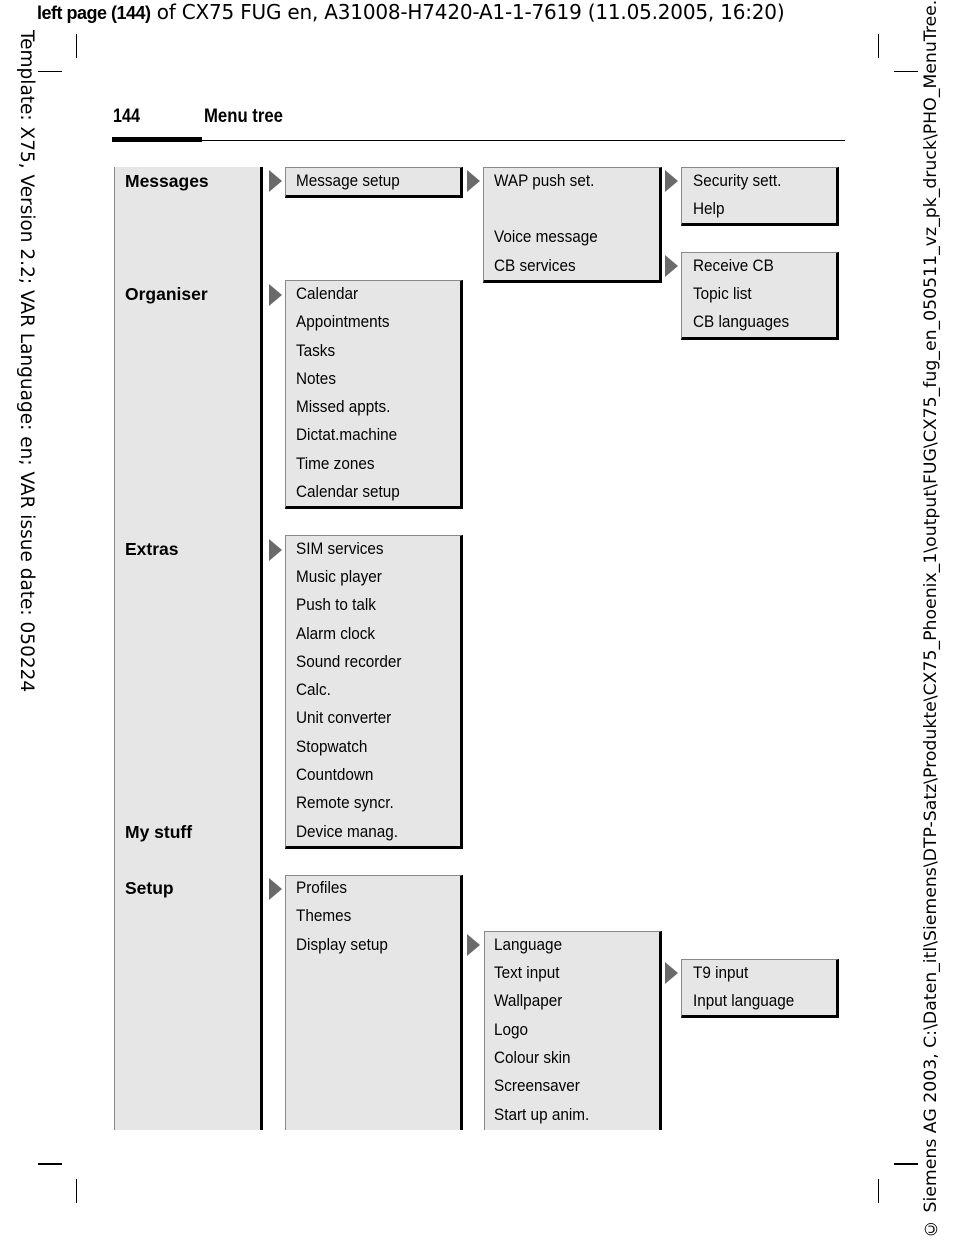  What do you see at coordinates (334, 775) in the screenshot?
I see `menu-item-countdown: Countdown` at bounding box center [334, 775].